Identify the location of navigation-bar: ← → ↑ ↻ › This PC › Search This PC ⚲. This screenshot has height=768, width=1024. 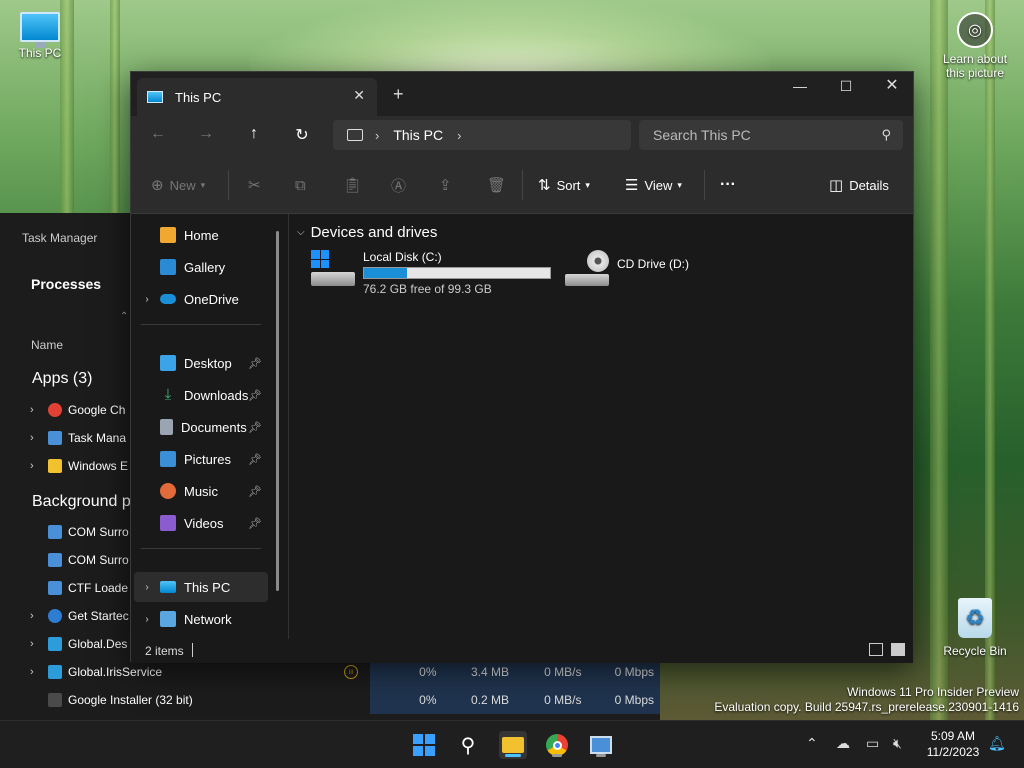
(522, 135).